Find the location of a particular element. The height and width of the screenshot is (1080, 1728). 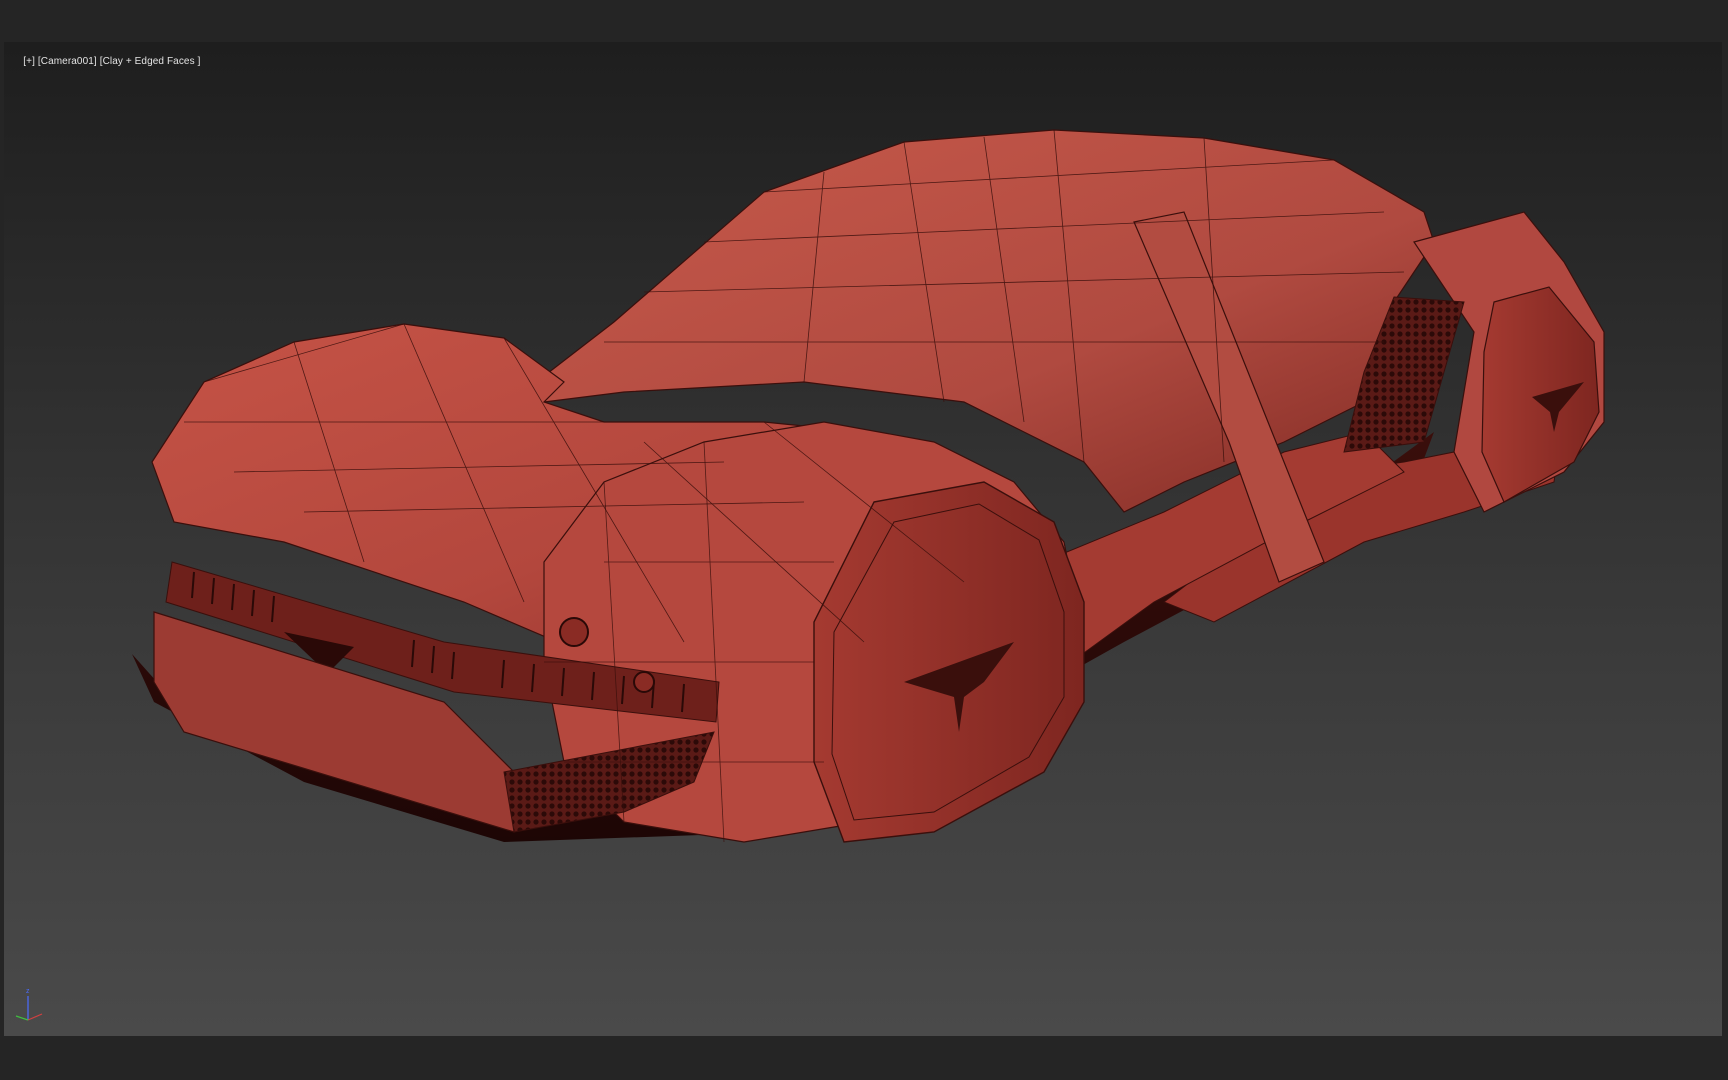

viewport-label: [+] [Camera001] [Clay + Edged Faces ] is located at coordinates (103, 61).